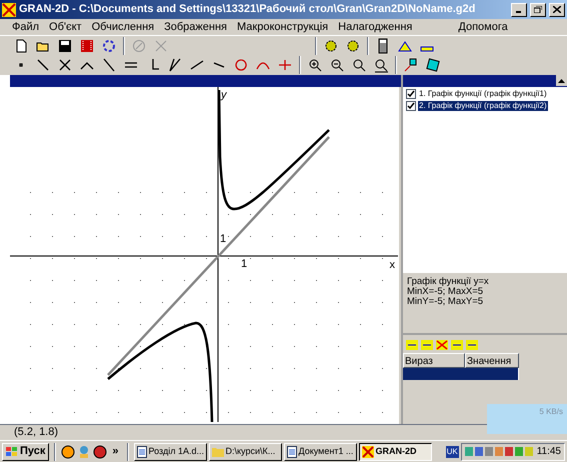  Describe the element at coordinates (561, 80) in the screenshot. I see `scroll-up-icon` at that location.